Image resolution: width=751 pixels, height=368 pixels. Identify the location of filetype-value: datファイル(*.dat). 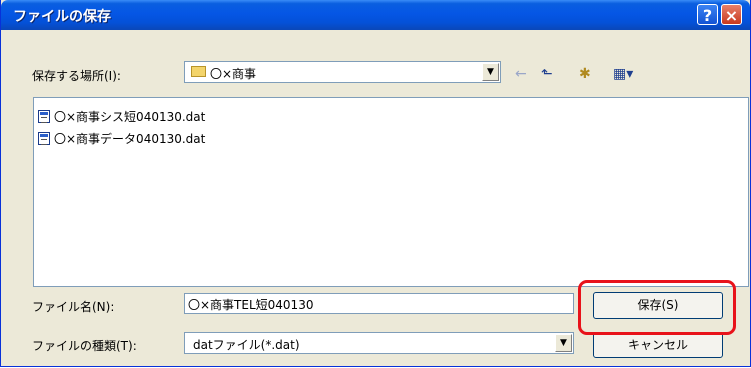
(246, 345).